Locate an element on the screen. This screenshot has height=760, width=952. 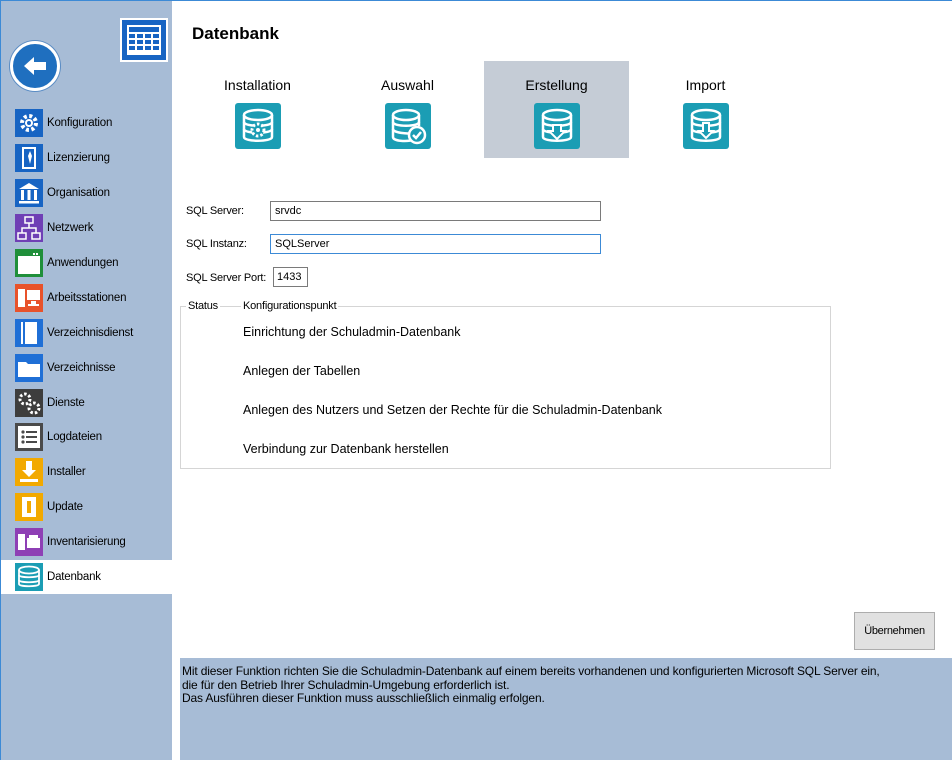
sidebar-item-label: Update is located at coordinates (65, 507).